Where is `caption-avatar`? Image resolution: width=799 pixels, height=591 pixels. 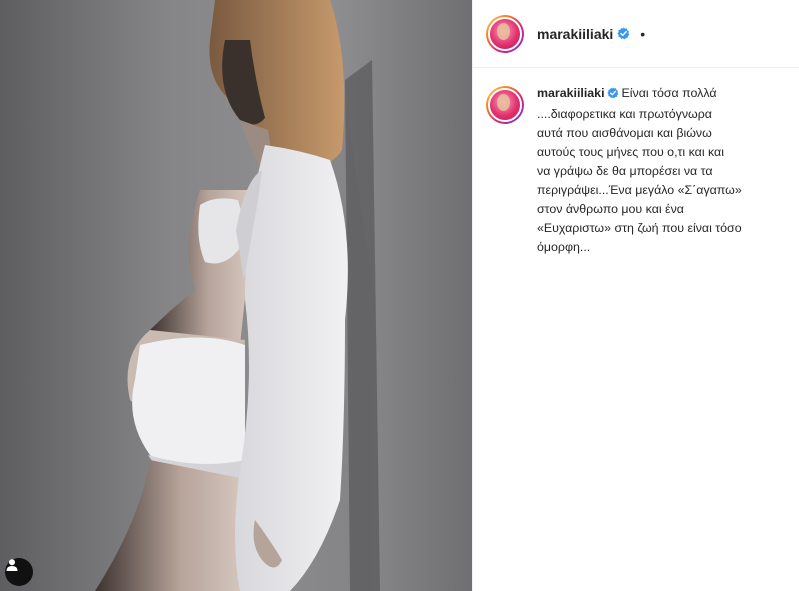
caption-avatar is located at coordinates (505, 105).